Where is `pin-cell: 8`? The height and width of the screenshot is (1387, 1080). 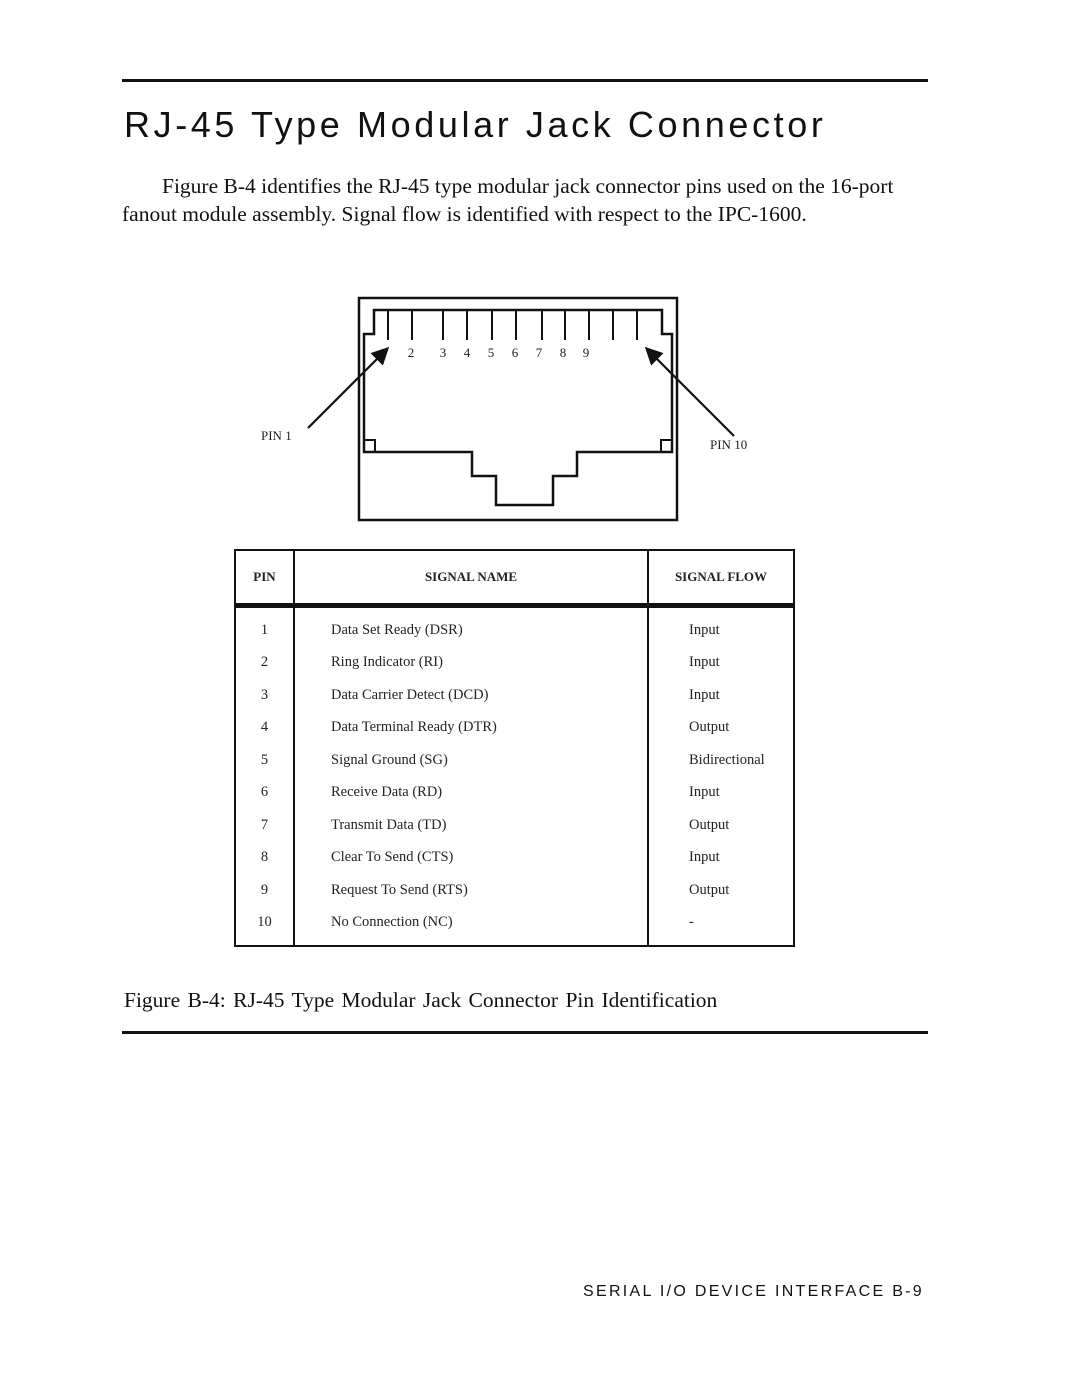
pin-cell: 8 is located at coordinates (264, 857).